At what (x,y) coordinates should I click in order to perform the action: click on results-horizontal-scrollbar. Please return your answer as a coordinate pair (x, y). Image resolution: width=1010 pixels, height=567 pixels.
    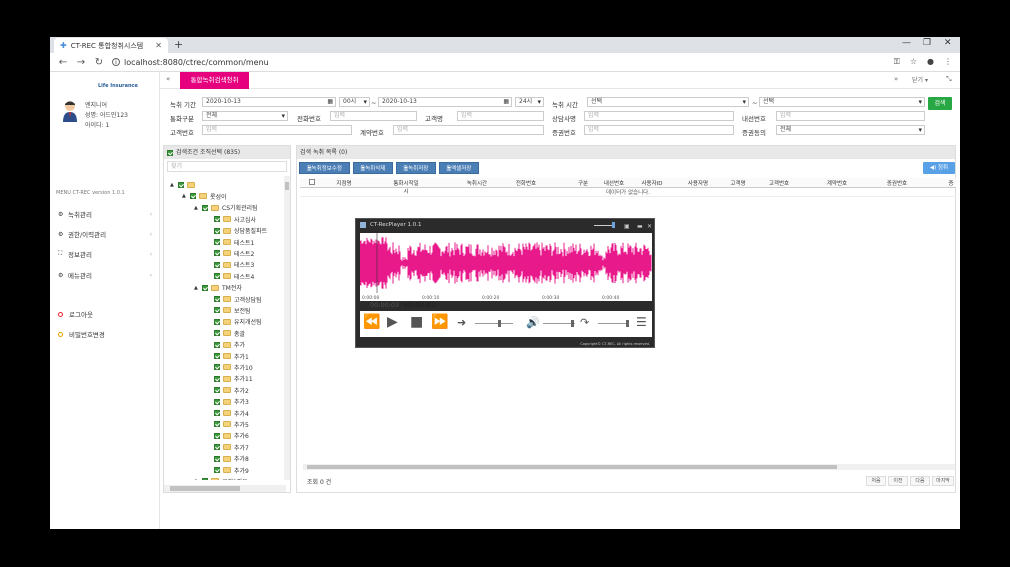
    Looking at the image, I should click on (629, 467).